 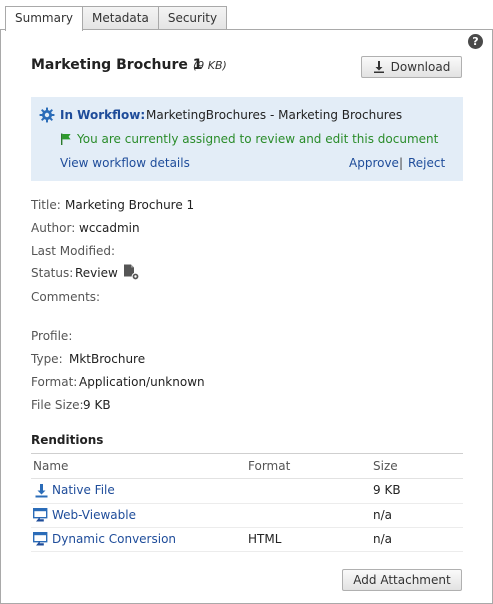 I want to click on profile-label: Profile:, so click(x=52, y=336).